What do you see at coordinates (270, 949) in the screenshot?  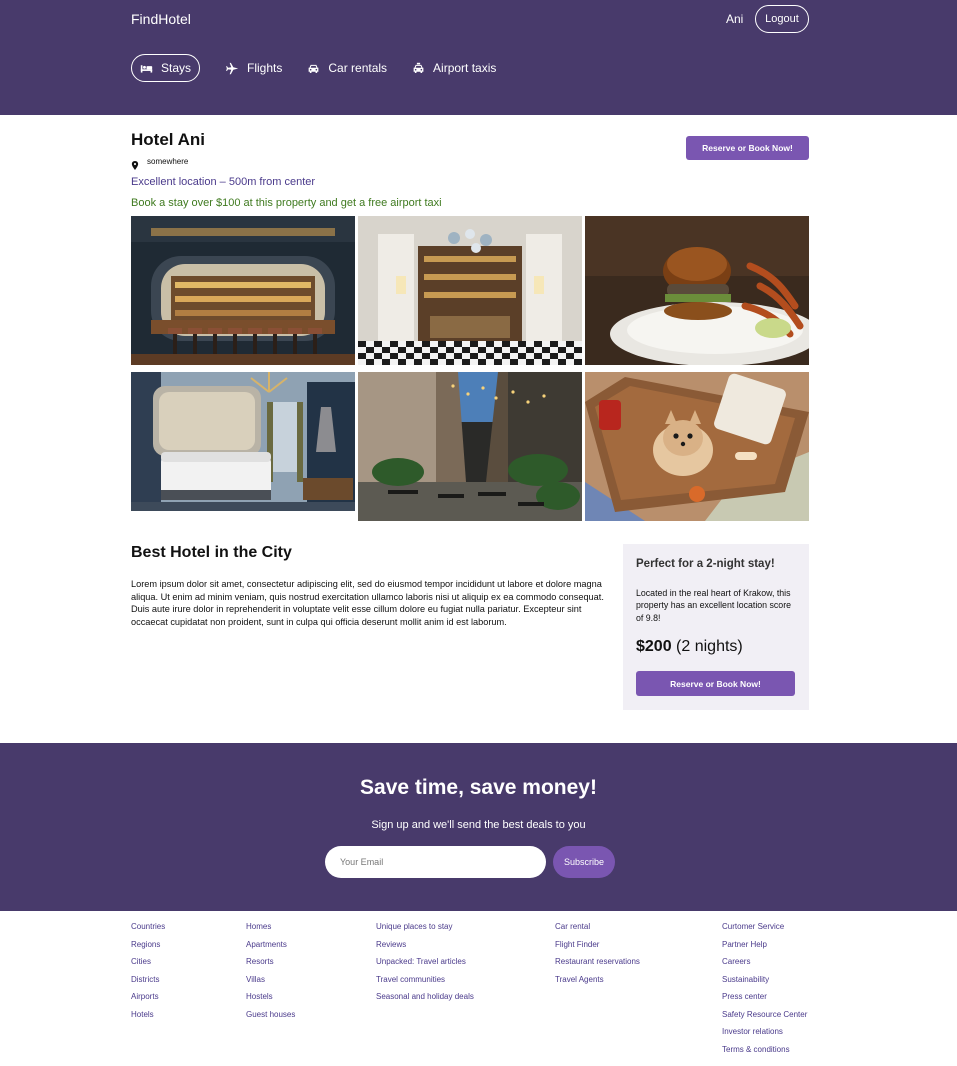 I see `footer-link: Apartments` at bounding box center [270, 949].